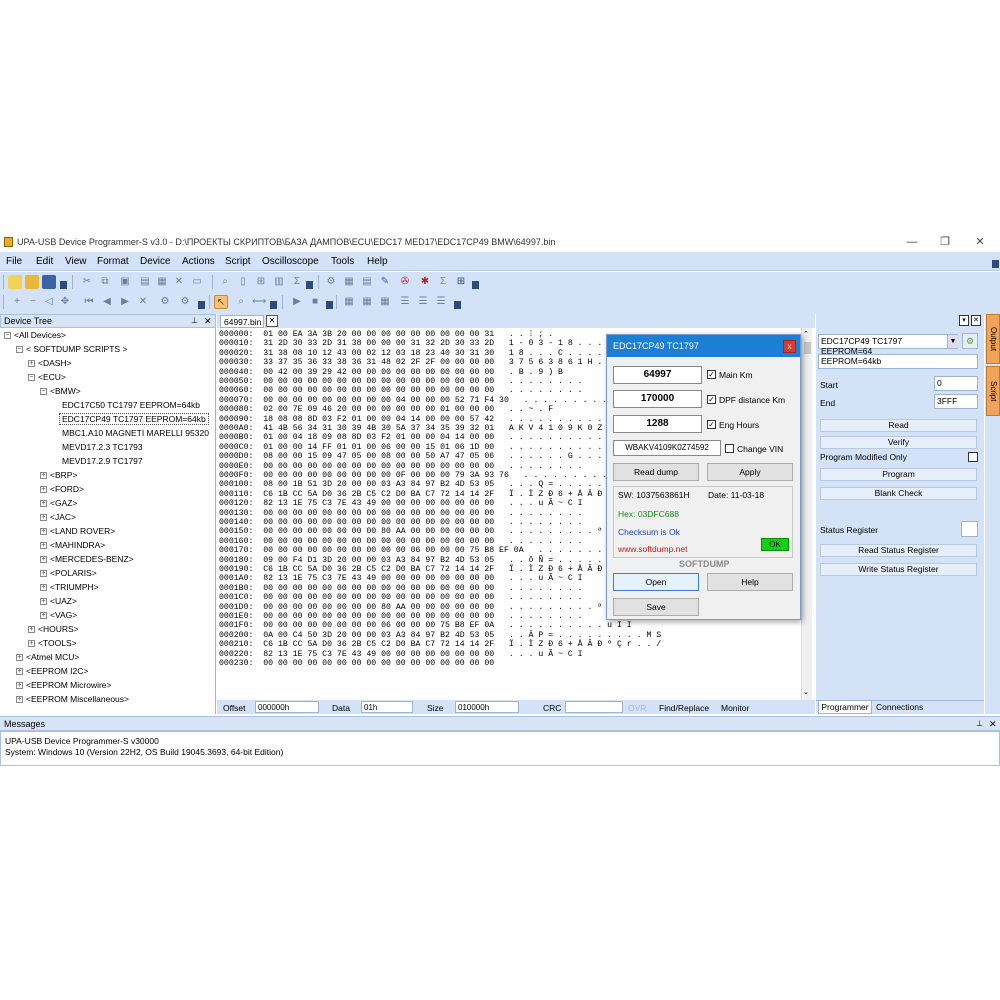  I want to click on list1-icon: ☰, so click(405, 302).